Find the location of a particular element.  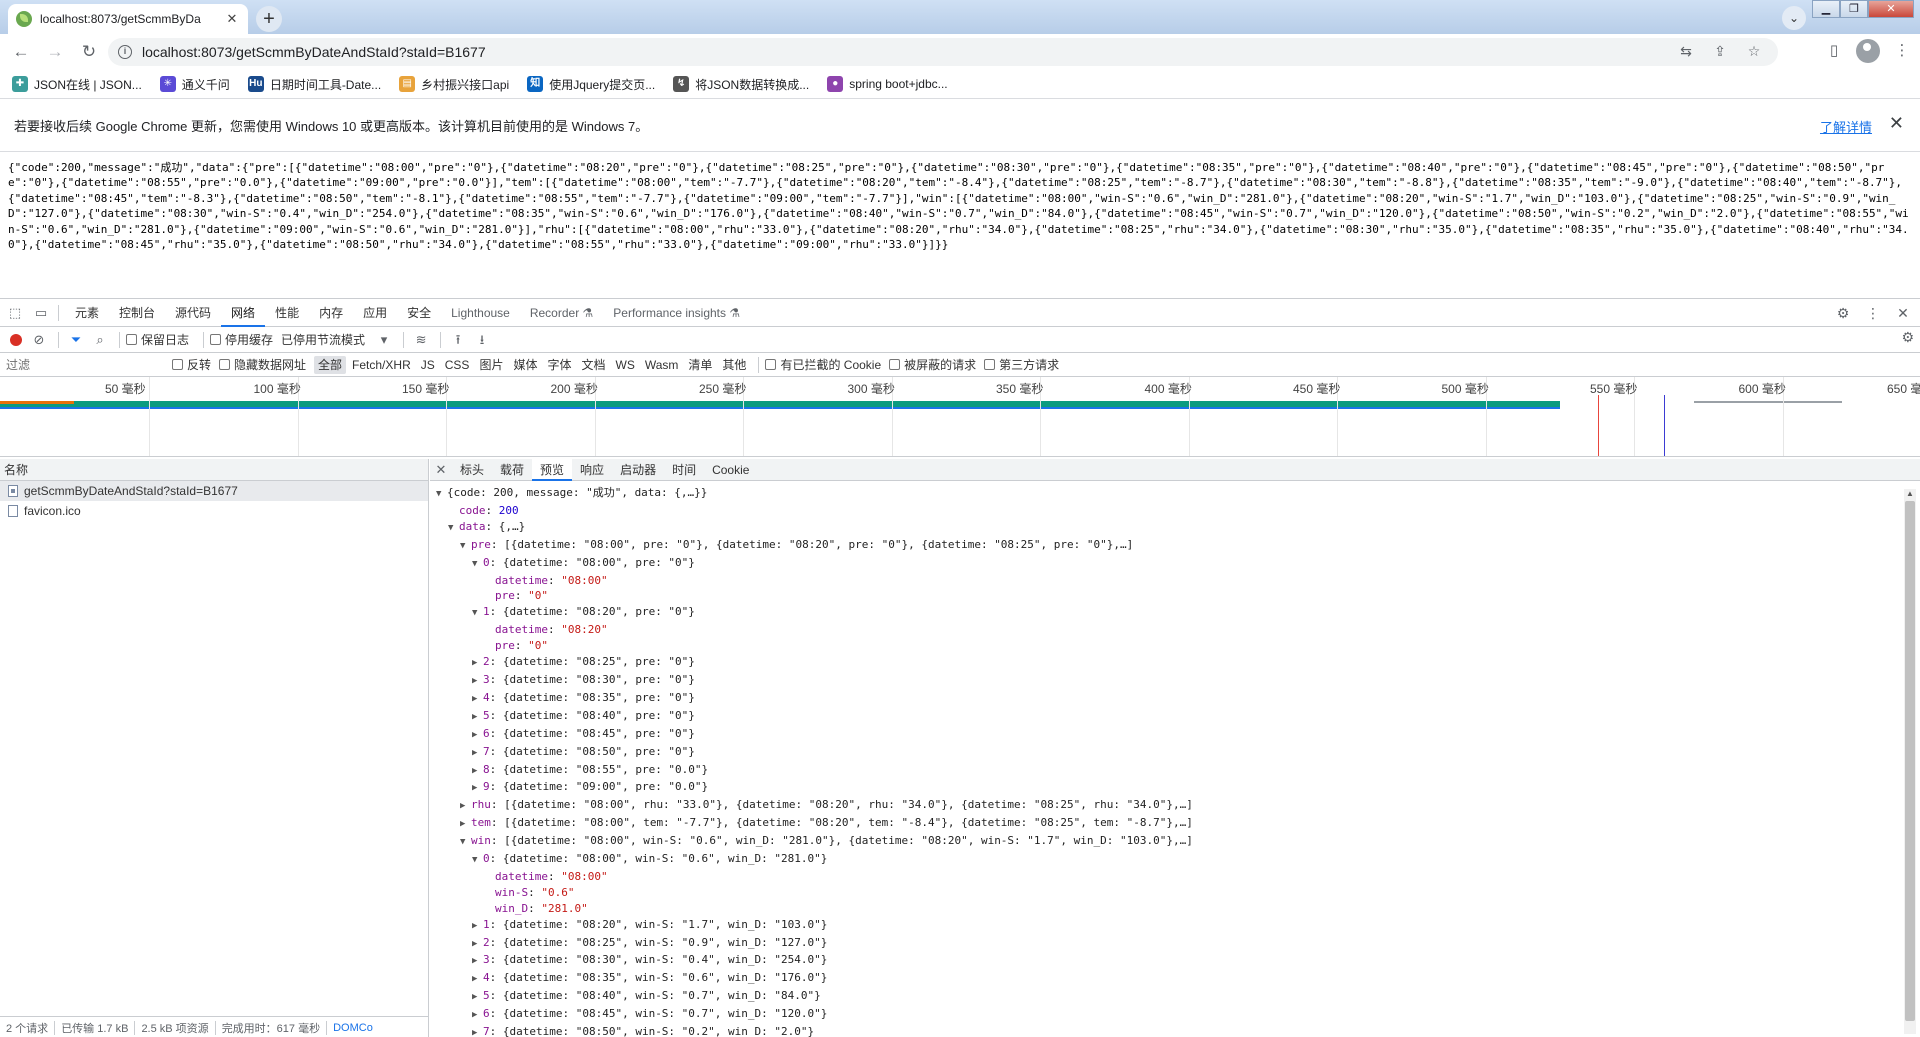

filter-type-button: WS is located at coordinates (625, 365).